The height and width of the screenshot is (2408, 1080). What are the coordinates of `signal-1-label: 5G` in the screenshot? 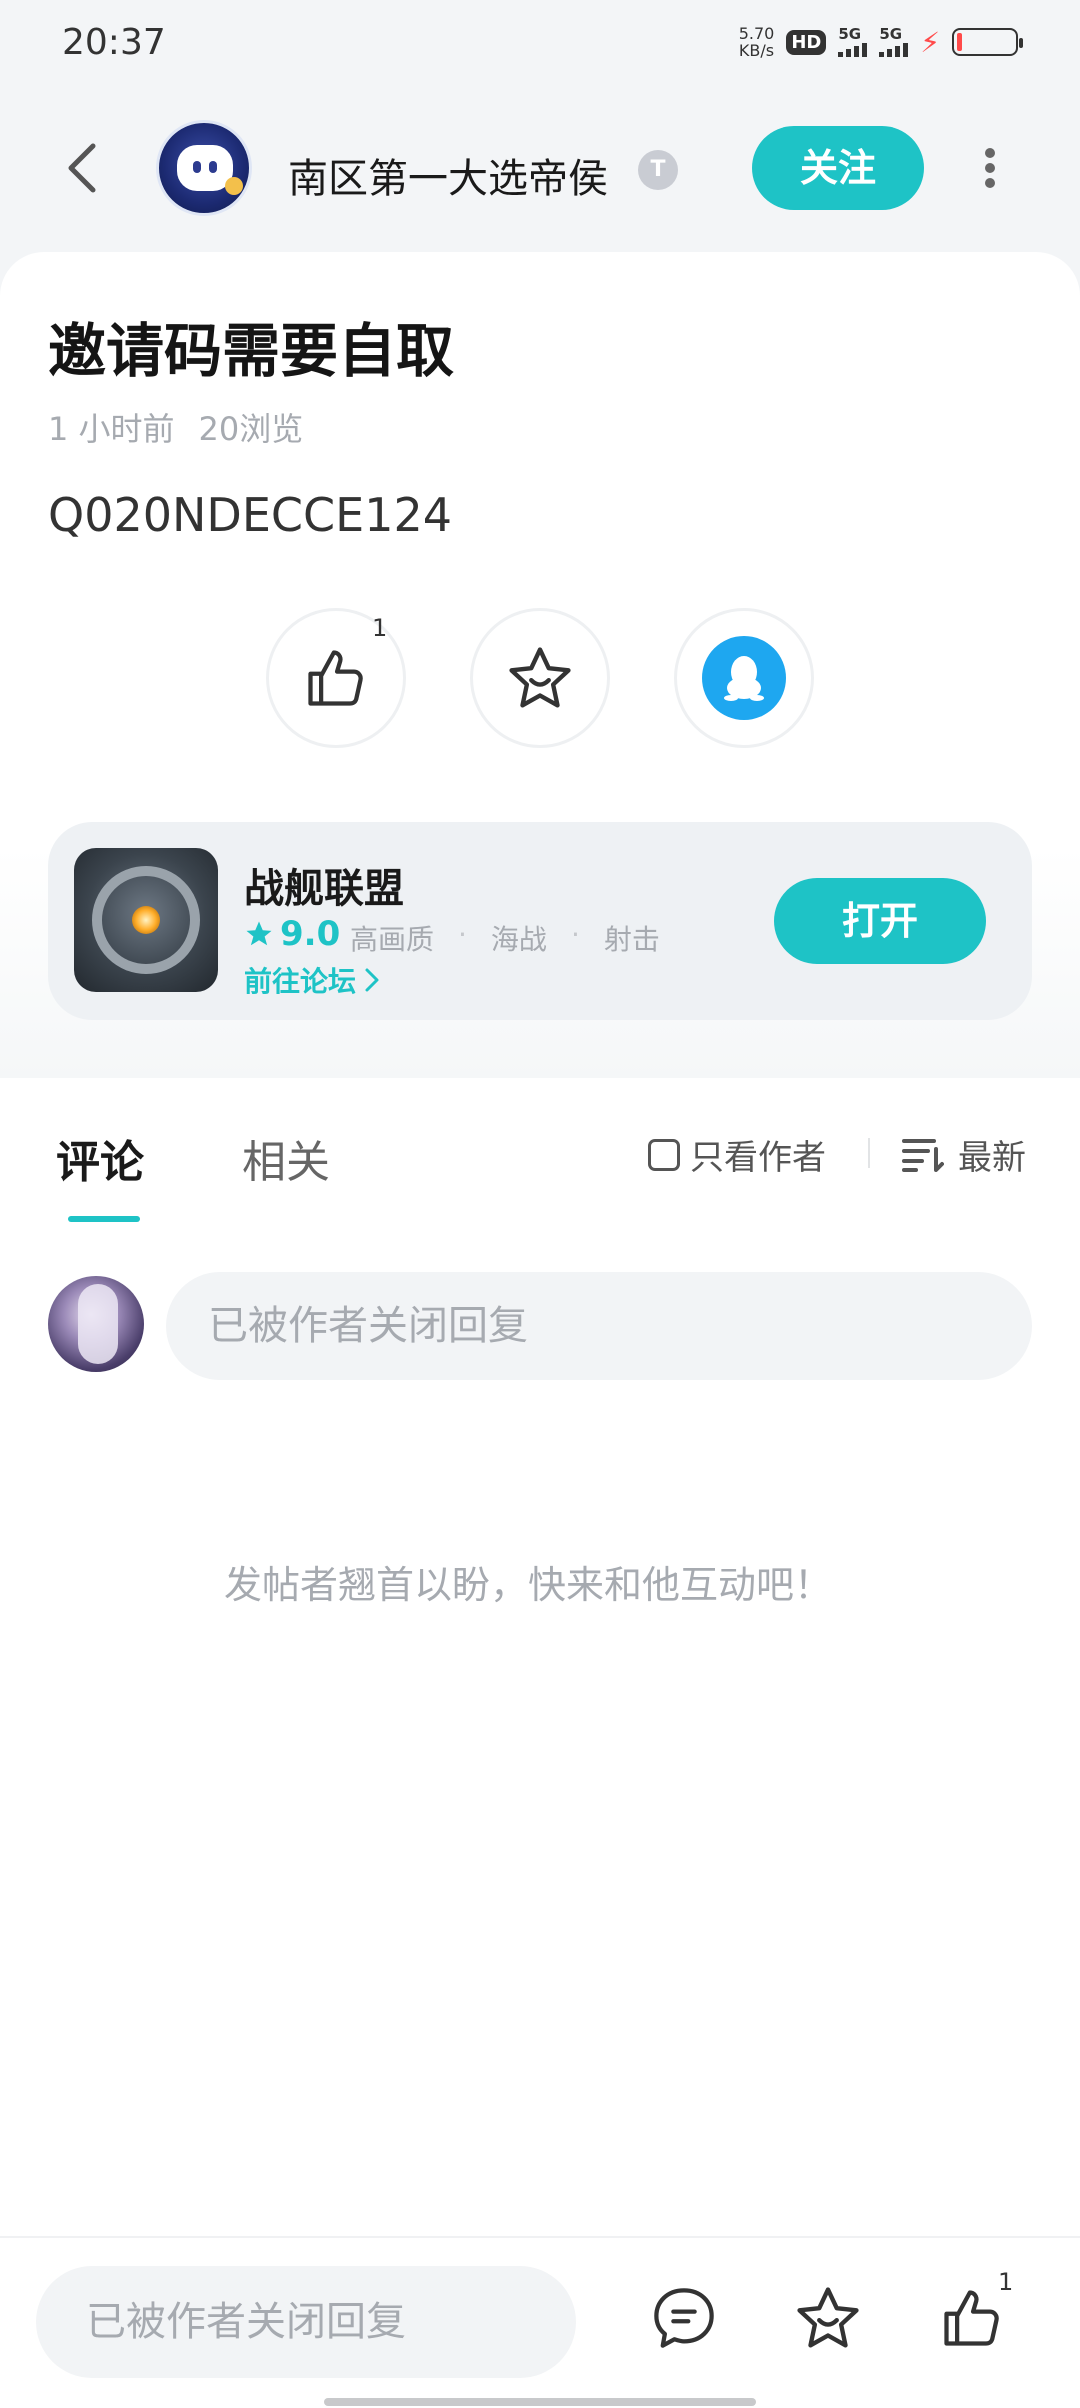 It's located at (850, 34).